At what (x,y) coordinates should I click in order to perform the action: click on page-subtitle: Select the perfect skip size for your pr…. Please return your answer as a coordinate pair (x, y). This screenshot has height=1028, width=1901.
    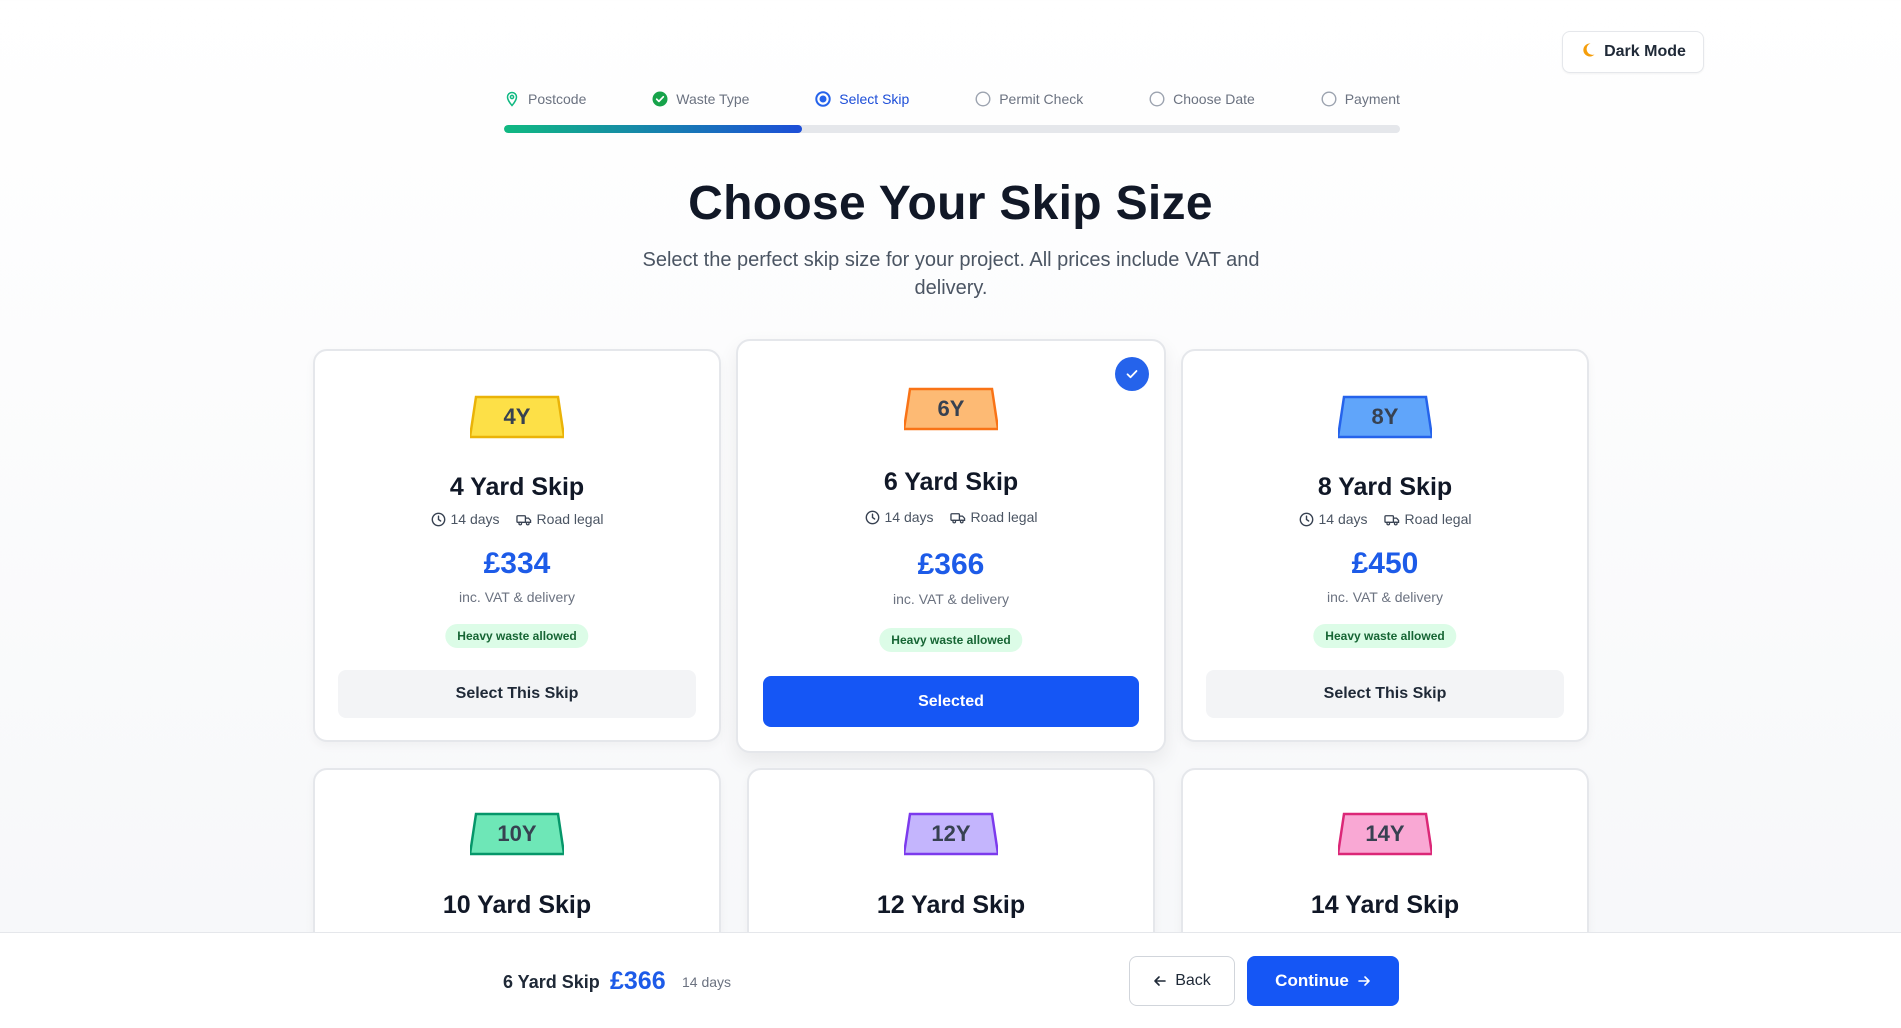
    Looking at the image, I should click on (951, 274).